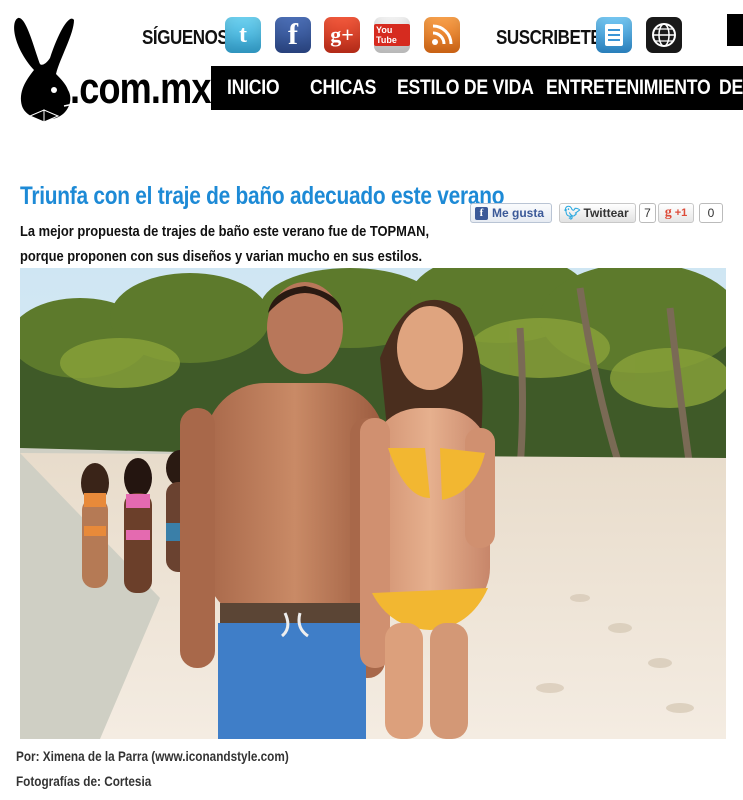 This screenshot has height=800, width=743. I want to click on tweet-button: 🐦︎ Twittear, so click(597, 213).